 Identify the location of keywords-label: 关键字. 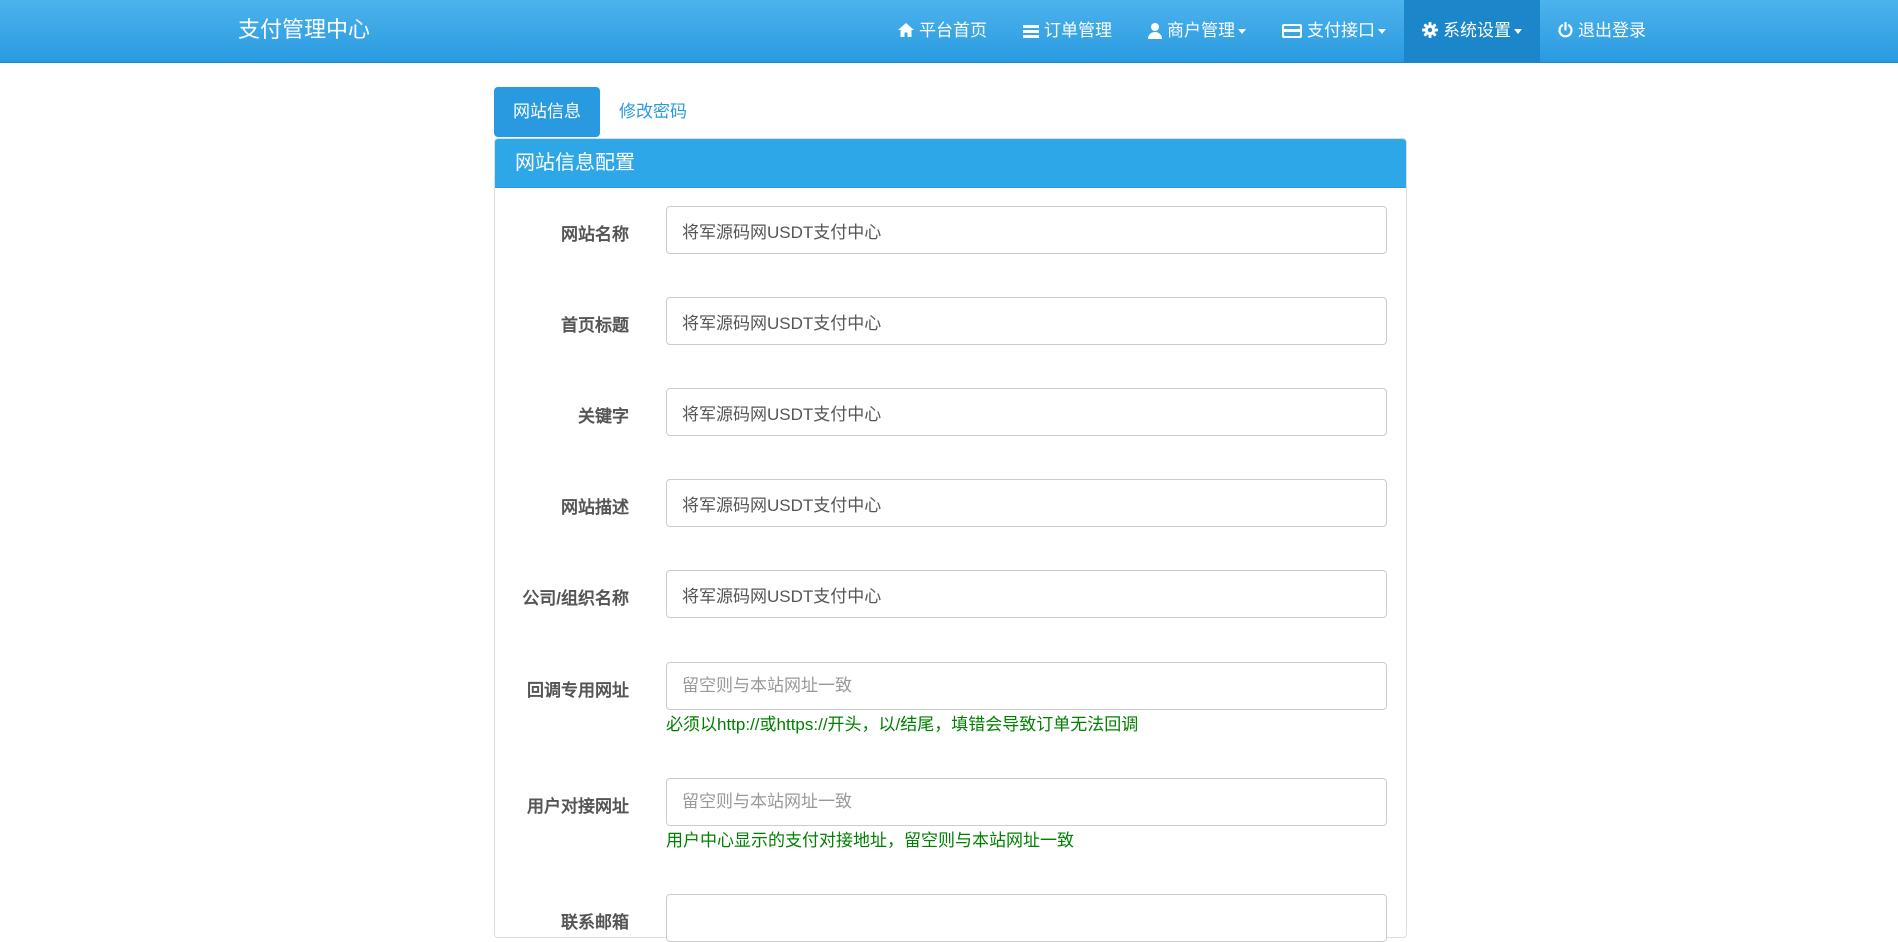
(603, 416).